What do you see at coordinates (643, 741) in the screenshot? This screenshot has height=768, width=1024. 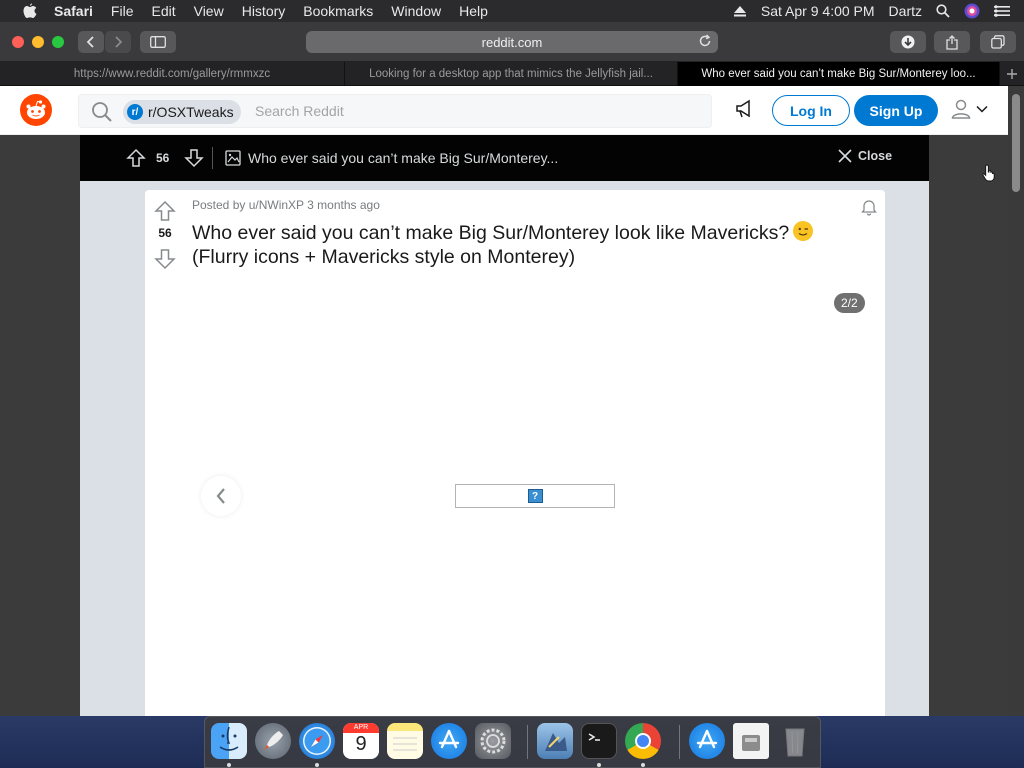 I see `chrome-icon` at bounding box center [643, 741].